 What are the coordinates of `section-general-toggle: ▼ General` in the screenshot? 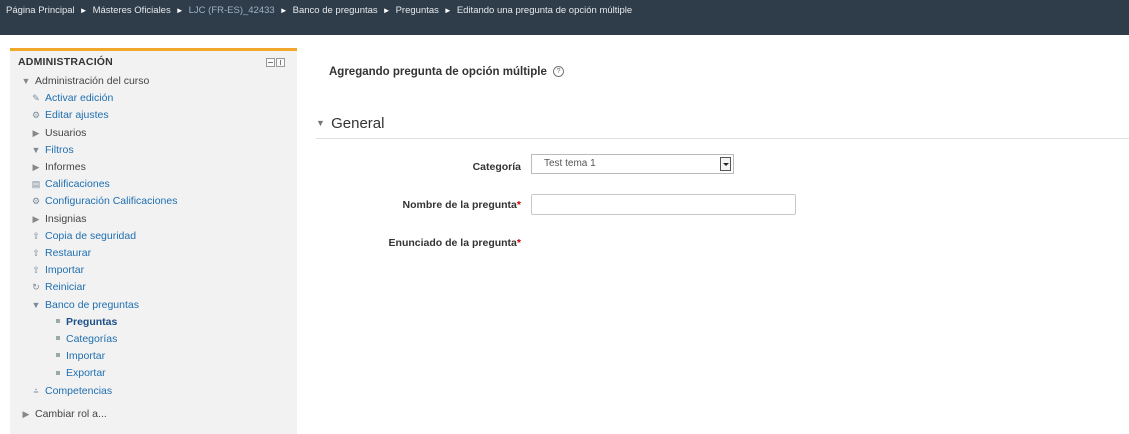 It's located at (350, 123).